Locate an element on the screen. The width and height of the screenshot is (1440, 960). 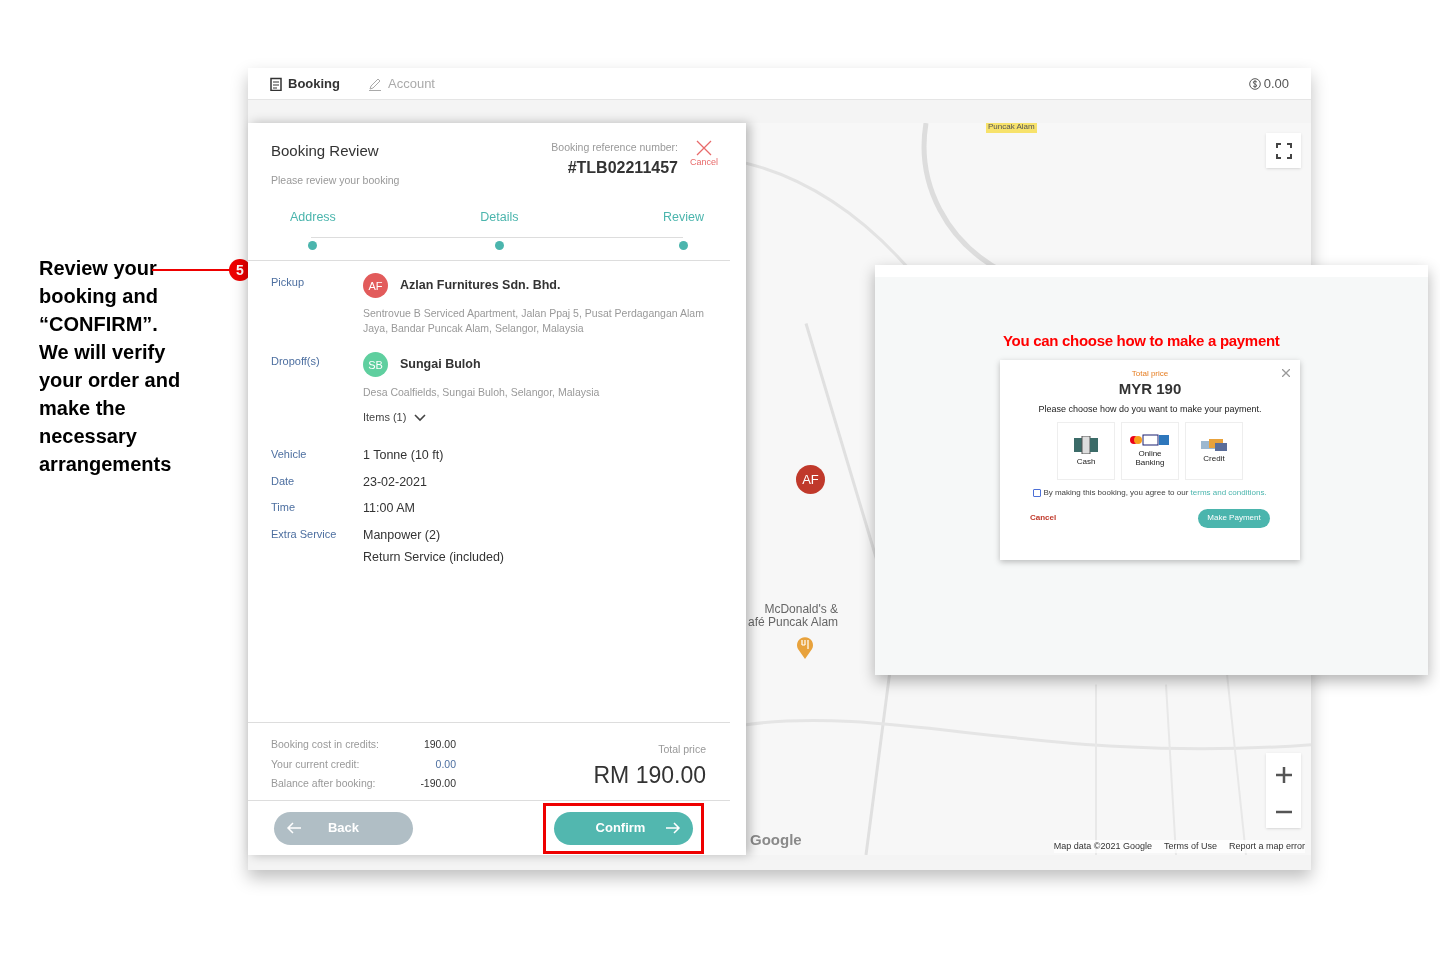
payment-option: Cash is located at coordinates (1086, 450).